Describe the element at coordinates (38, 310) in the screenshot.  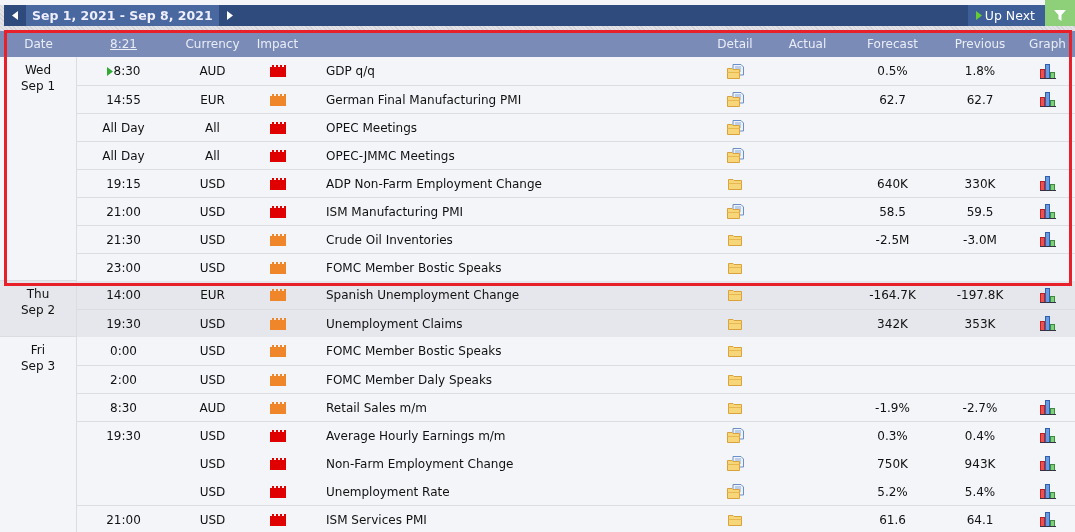
I see `day-date: Sep 2` at that location.